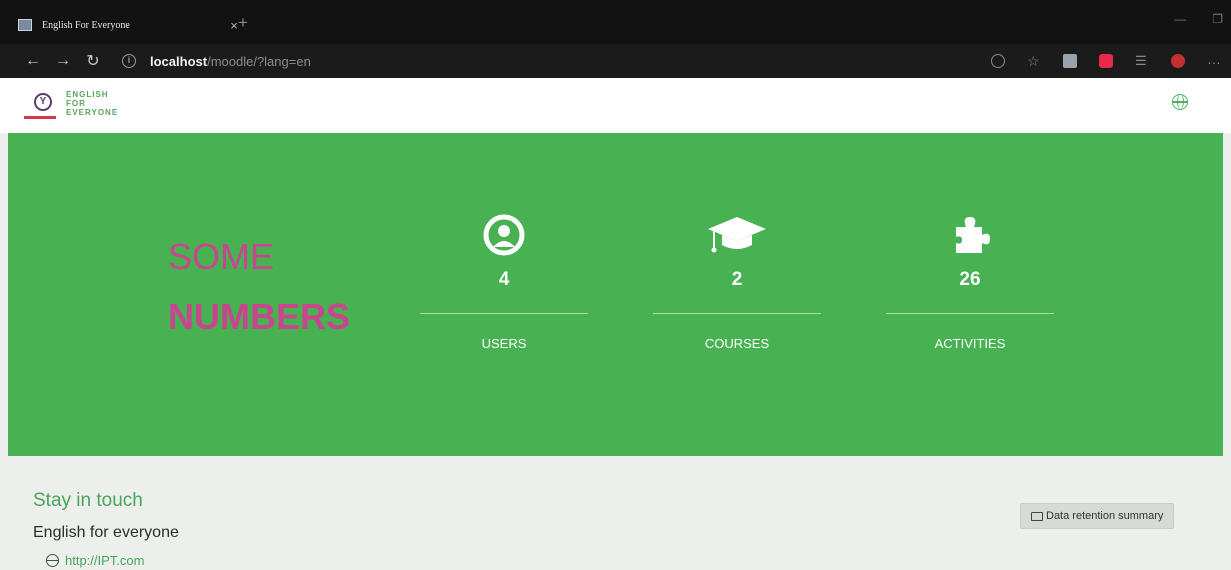  What do you see at coordinates (504, 235) in the screenshot?
I see `user-icon` at bounding box center [504, 235].